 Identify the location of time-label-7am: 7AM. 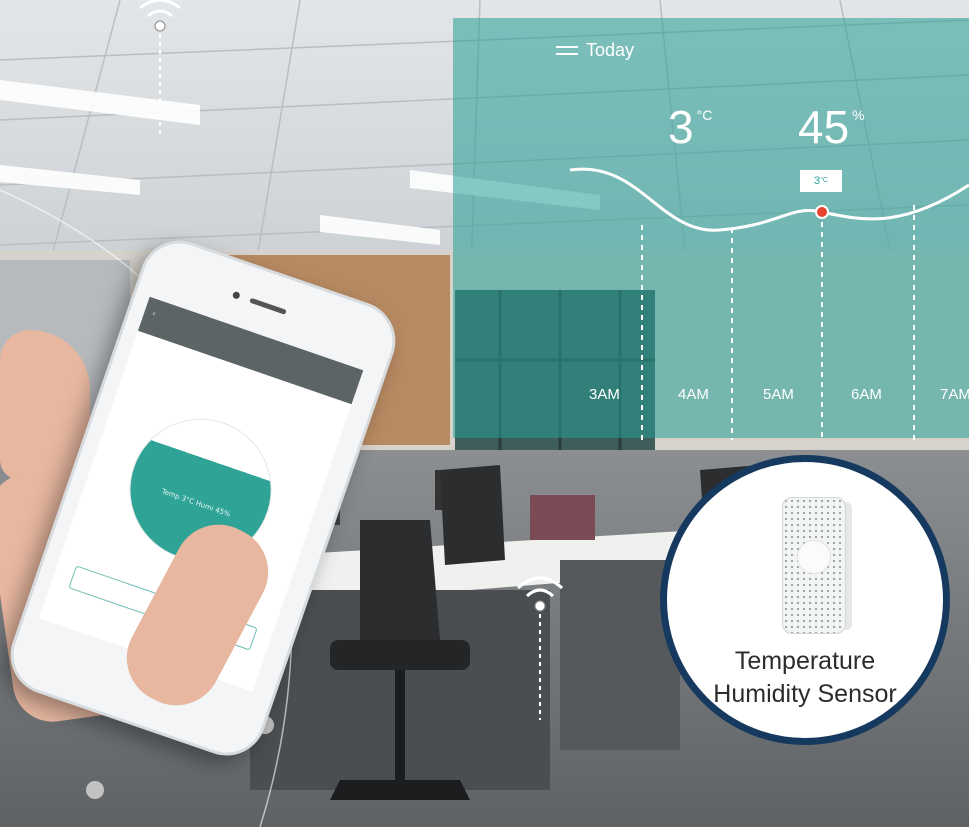
(954, 394).